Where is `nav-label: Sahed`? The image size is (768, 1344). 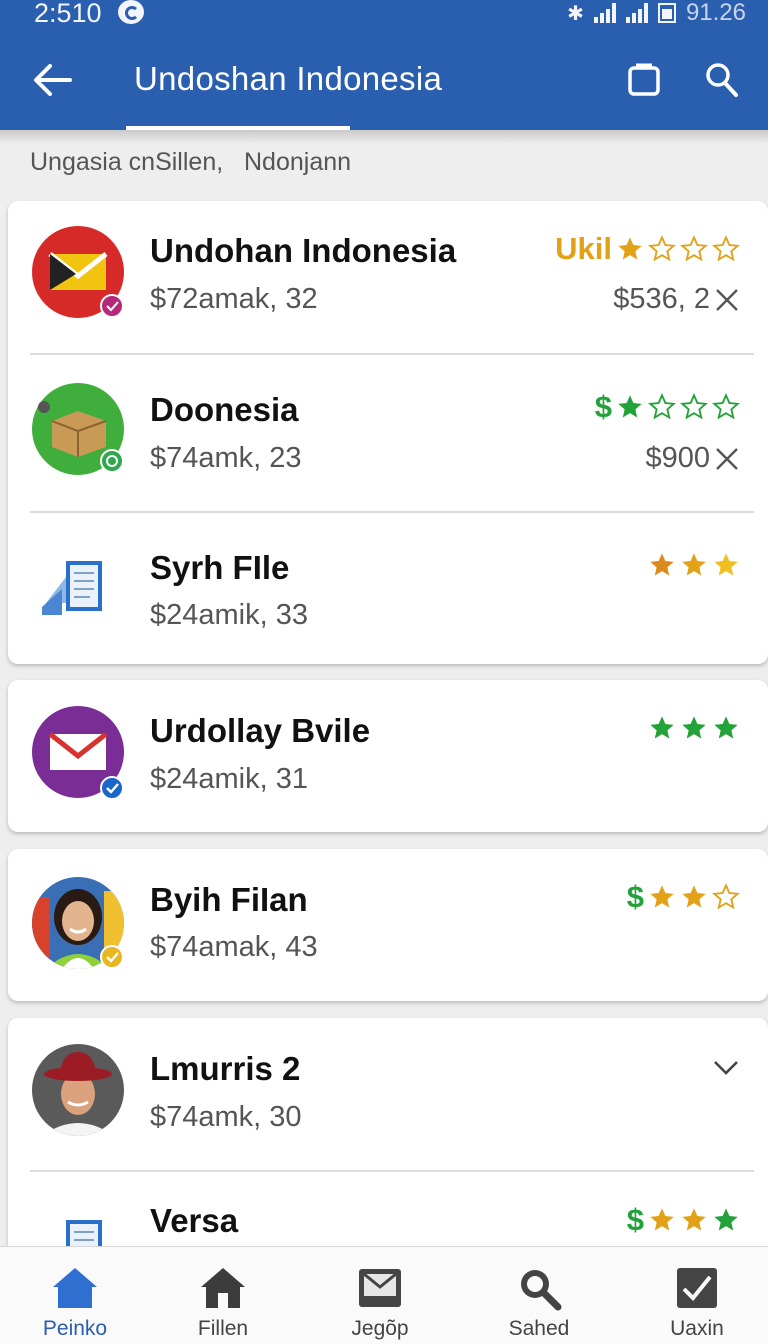
nav-label: Sahed is located at coordinates (539, 1328).